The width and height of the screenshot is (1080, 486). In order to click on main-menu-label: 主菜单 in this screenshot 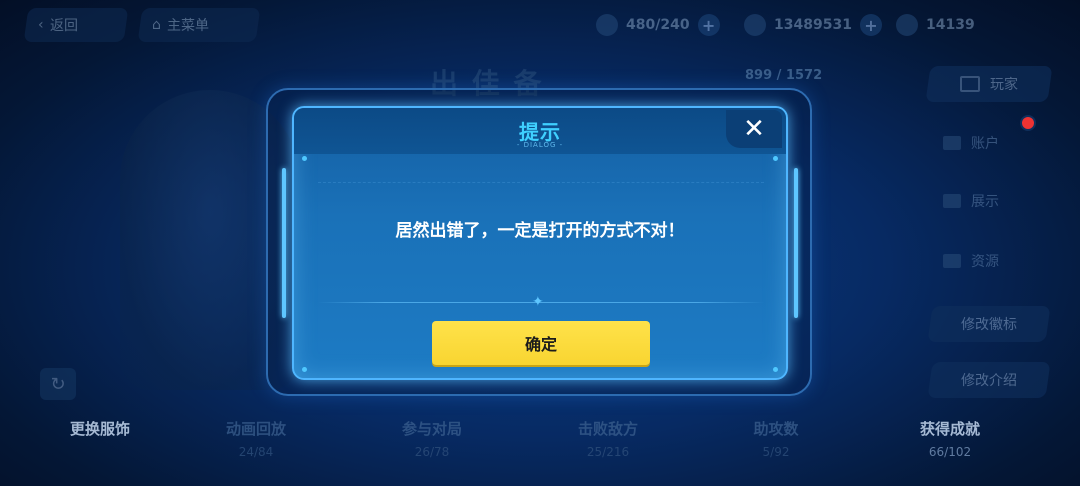, I will do `click(187, 26)`.